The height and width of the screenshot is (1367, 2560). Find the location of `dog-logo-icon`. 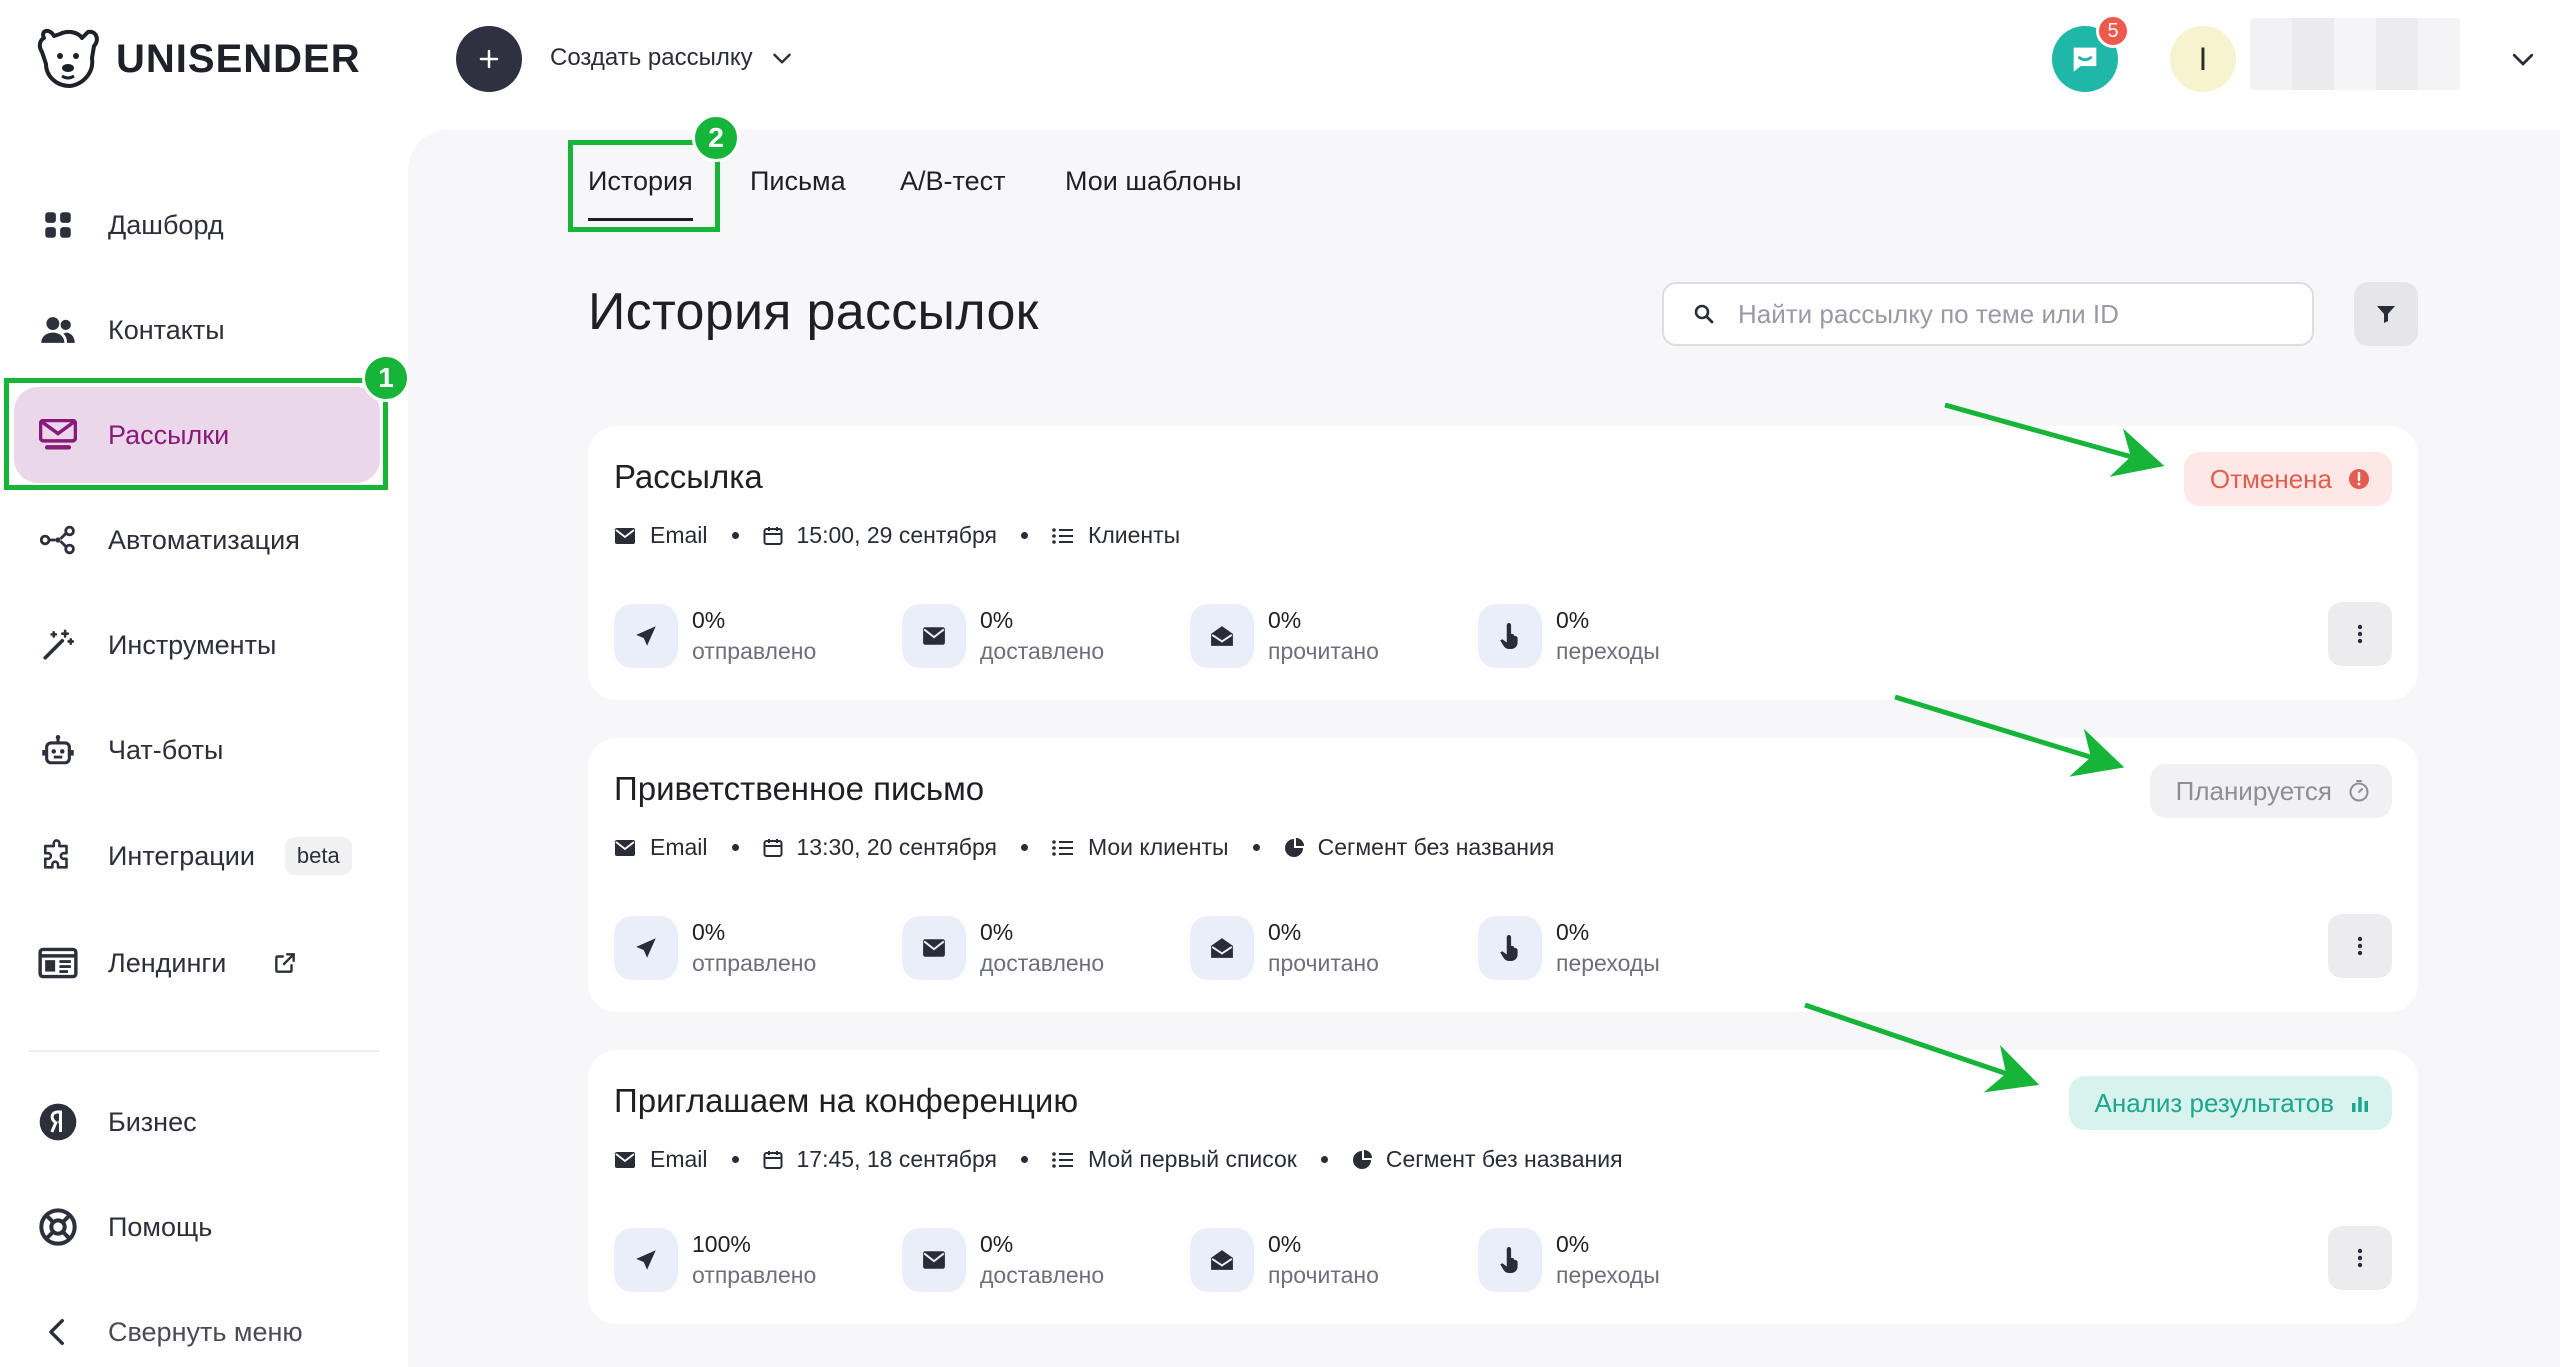

dog-logo-icon is located at coordinates (68, 58).